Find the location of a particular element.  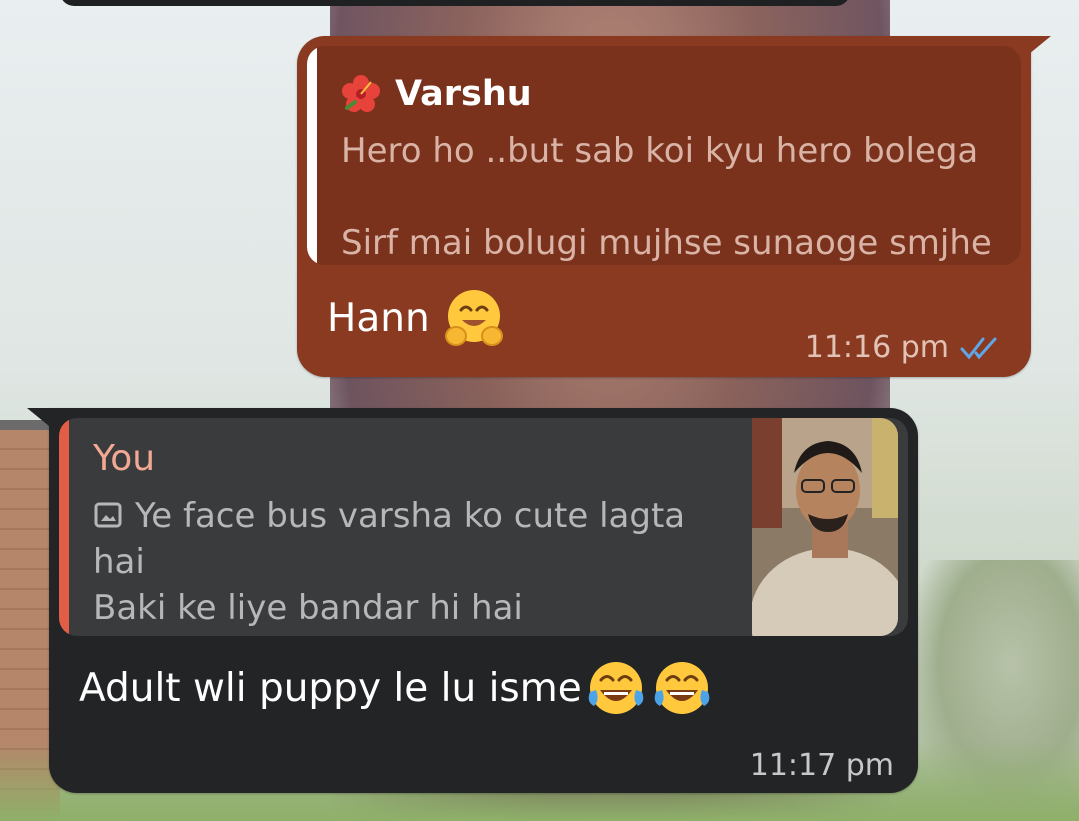

message-text: Hann is located at coordinates (378, 318).